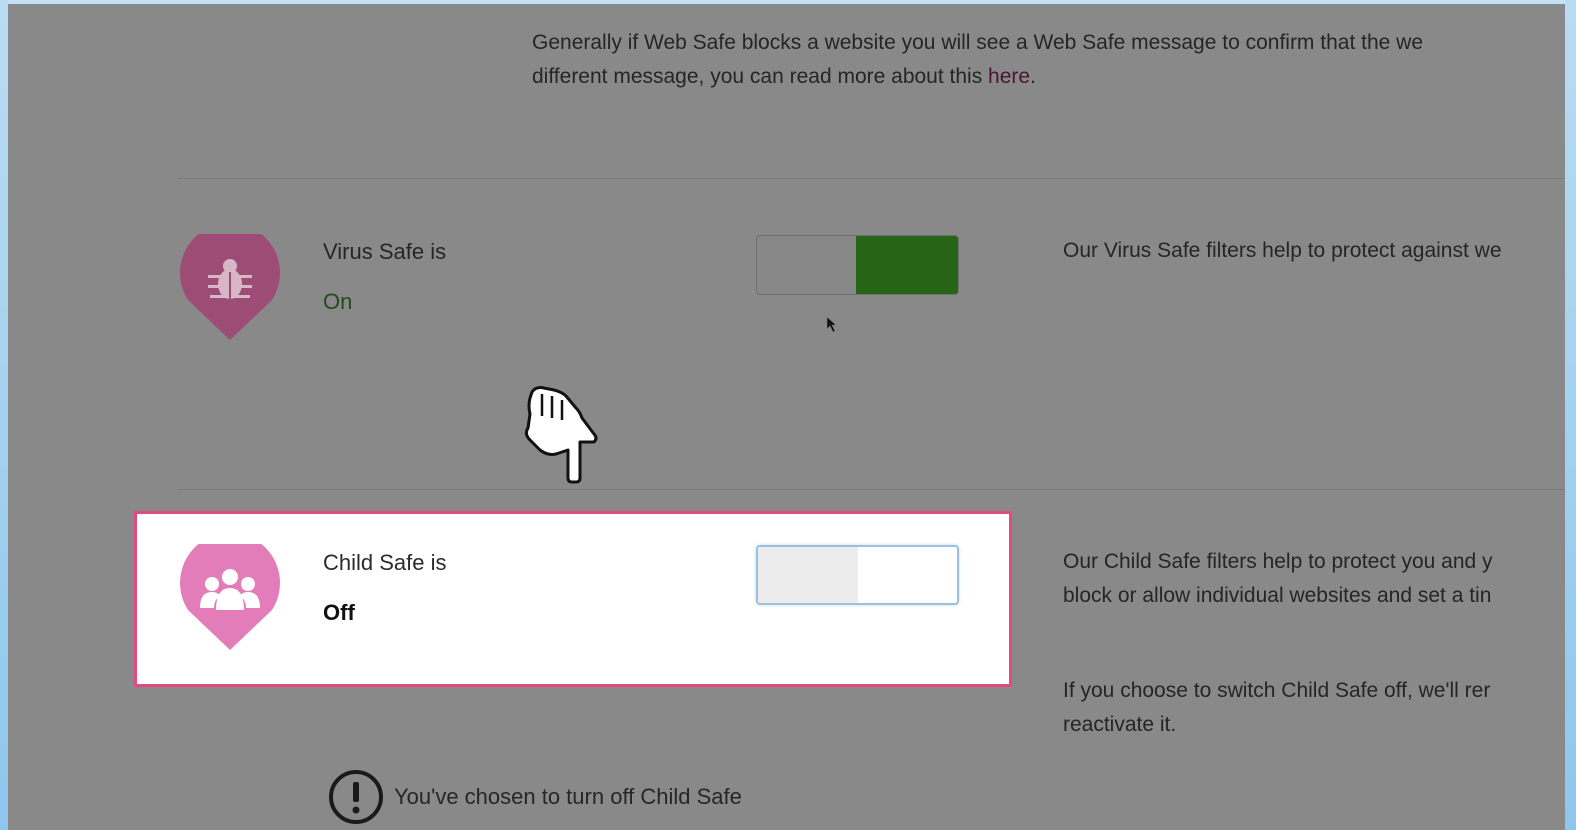  Describe the element at coordinates (568, 796) in the screenshot. I see `warning-text: You've chosen to turn off Child Safe` at that location.